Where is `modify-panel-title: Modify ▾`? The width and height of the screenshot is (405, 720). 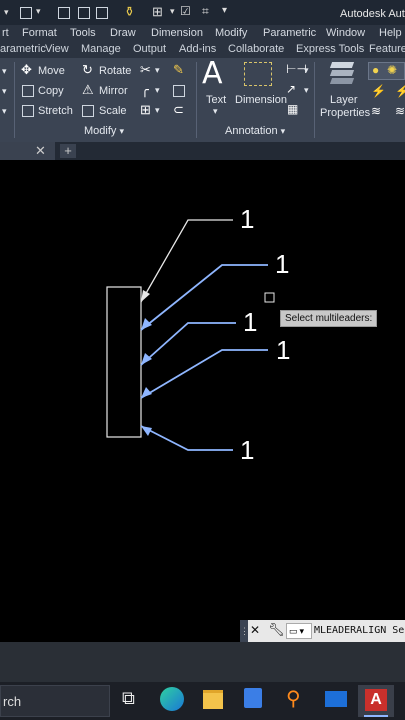
modify-panel-title: Modify ▾ is located at coordinates (104, 131).